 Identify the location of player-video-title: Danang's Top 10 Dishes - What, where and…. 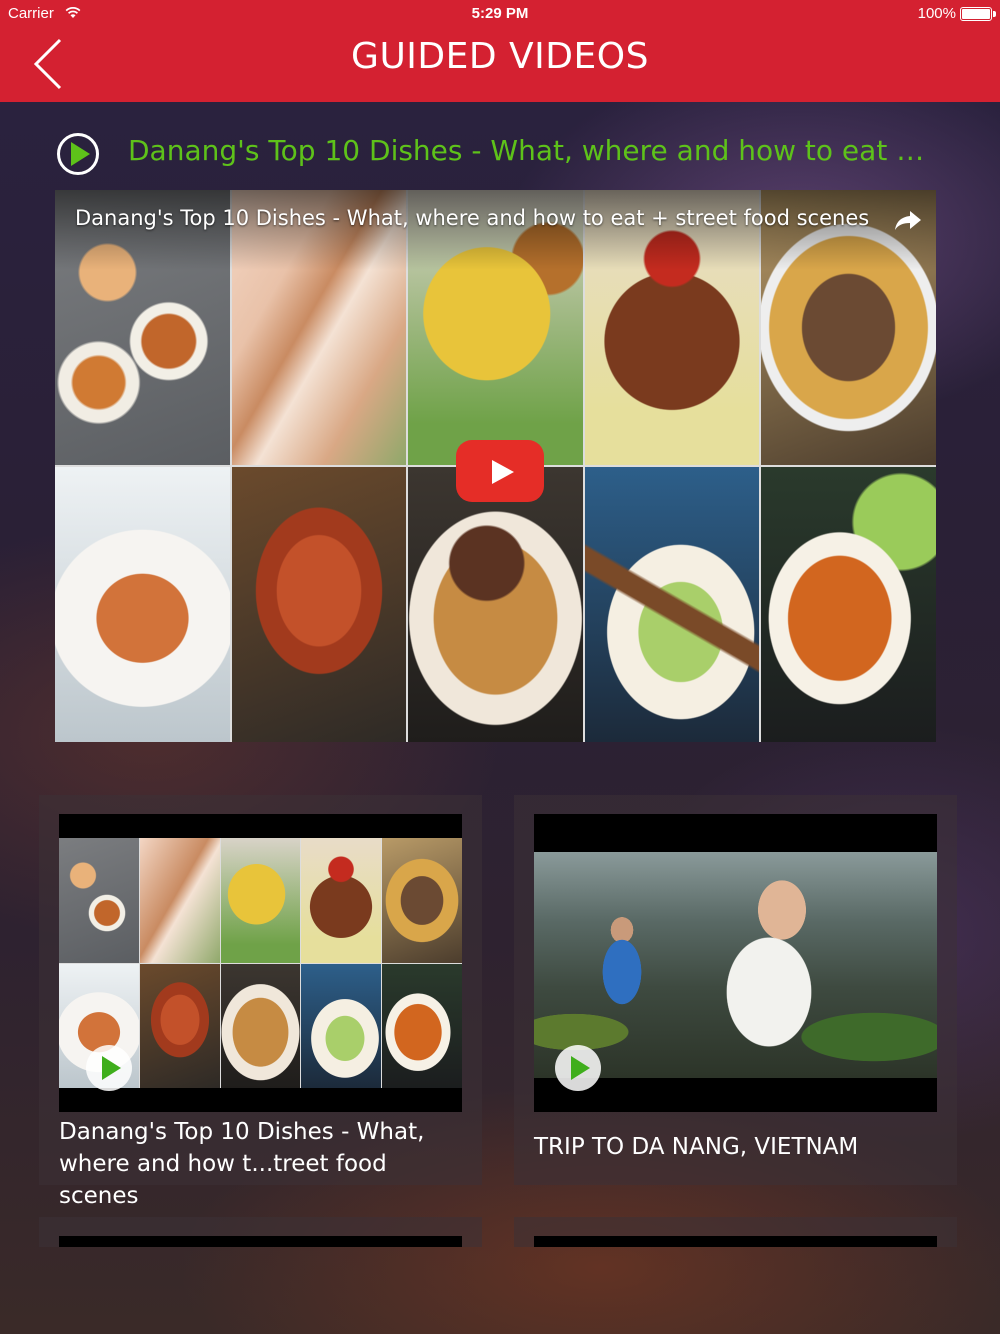
(472, 218).